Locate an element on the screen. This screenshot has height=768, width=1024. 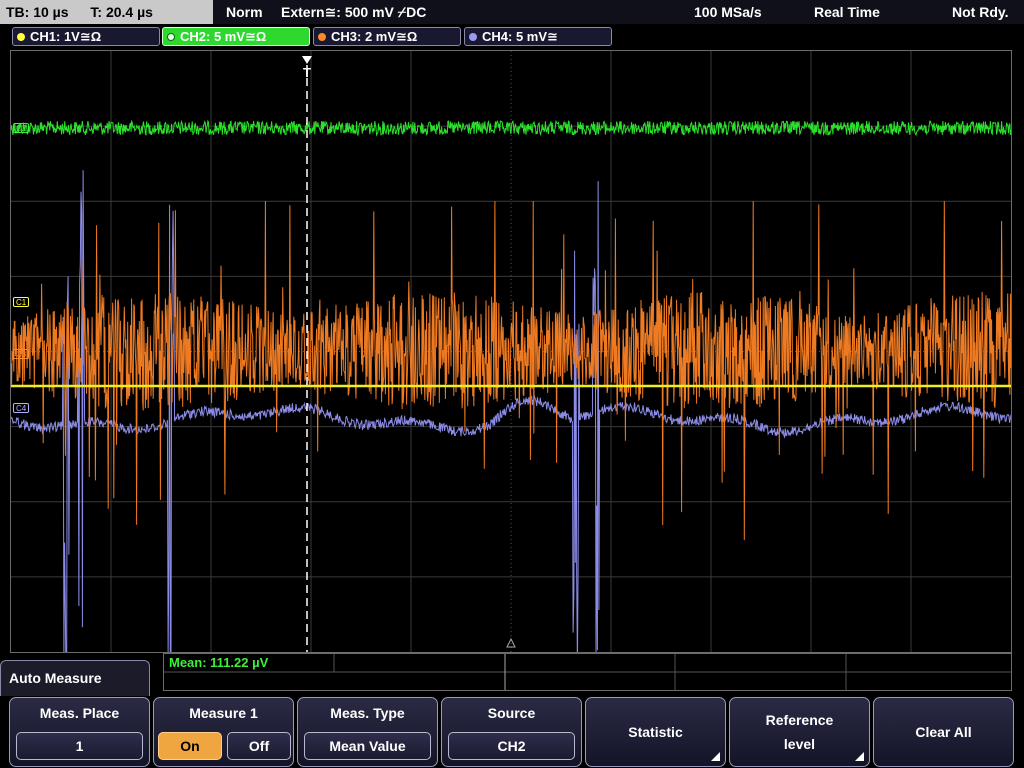
clear-all-label: Clear All is located at coordinates (943, 732).